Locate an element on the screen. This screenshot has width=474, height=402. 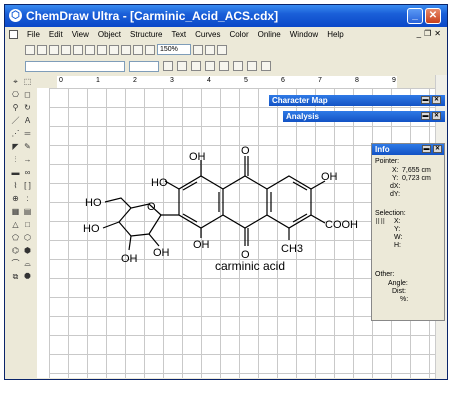
info-panel-title: Info ▬ ✕ is located at coordinates (408, 149).